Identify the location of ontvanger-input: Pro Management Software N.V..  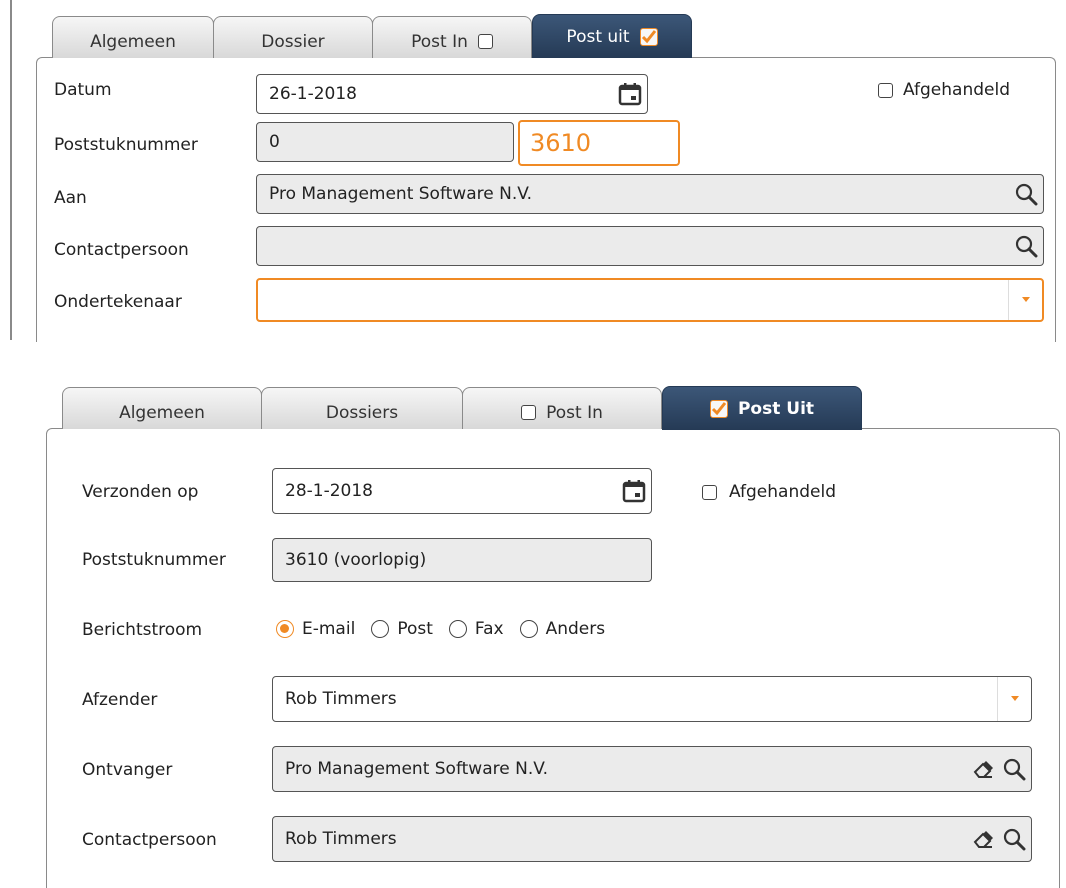
(652, 769).